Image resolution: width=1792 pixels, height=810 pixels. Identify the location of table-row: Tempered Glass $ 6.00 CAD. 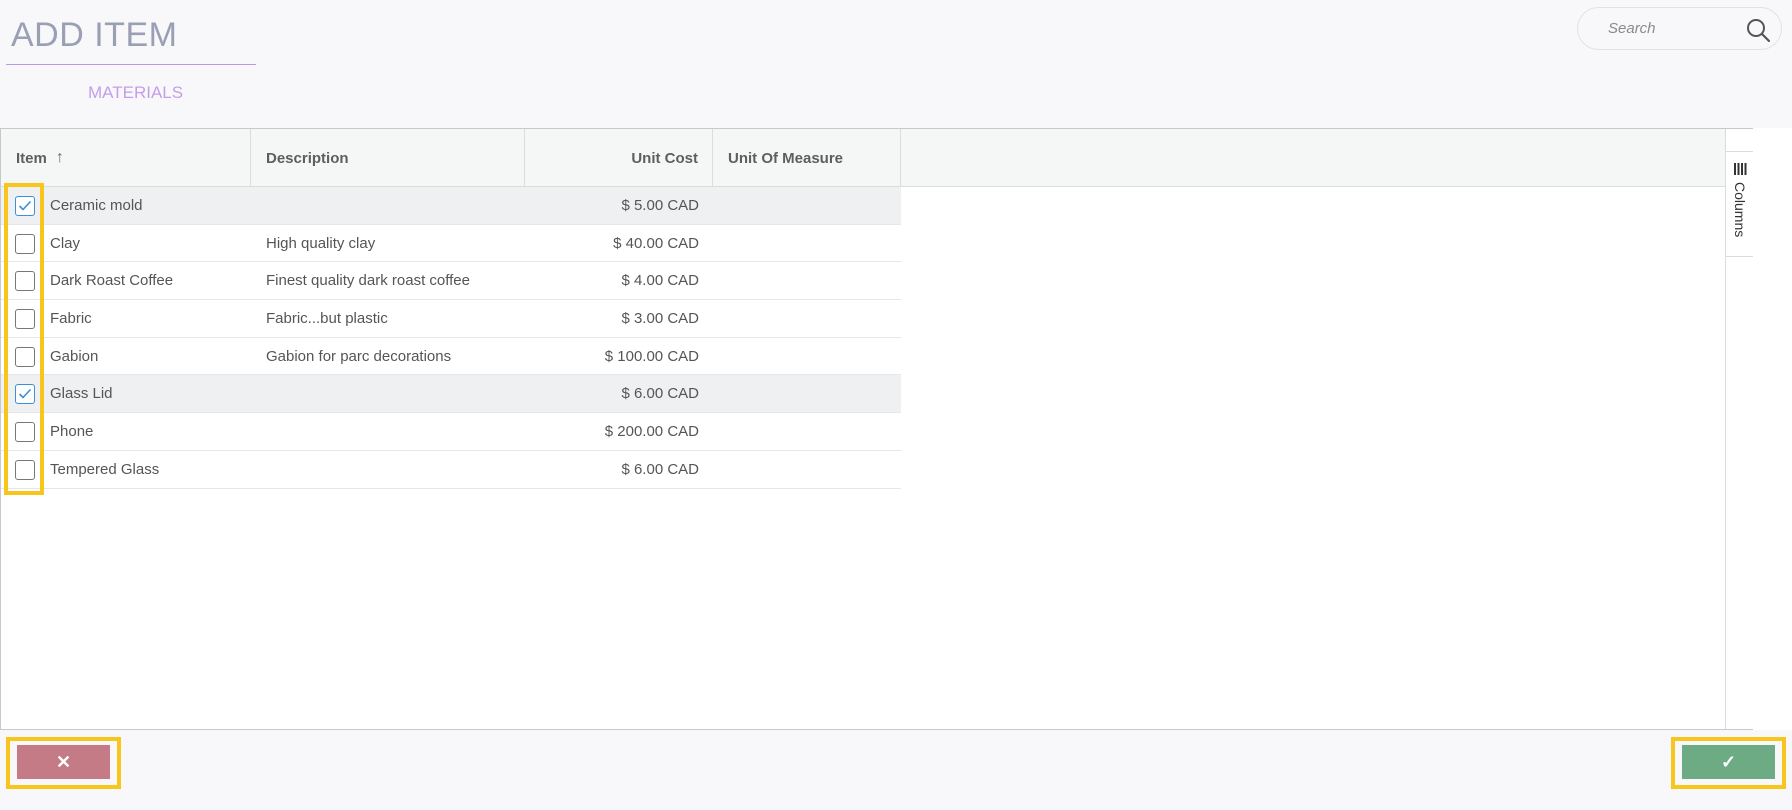
(451, 470).